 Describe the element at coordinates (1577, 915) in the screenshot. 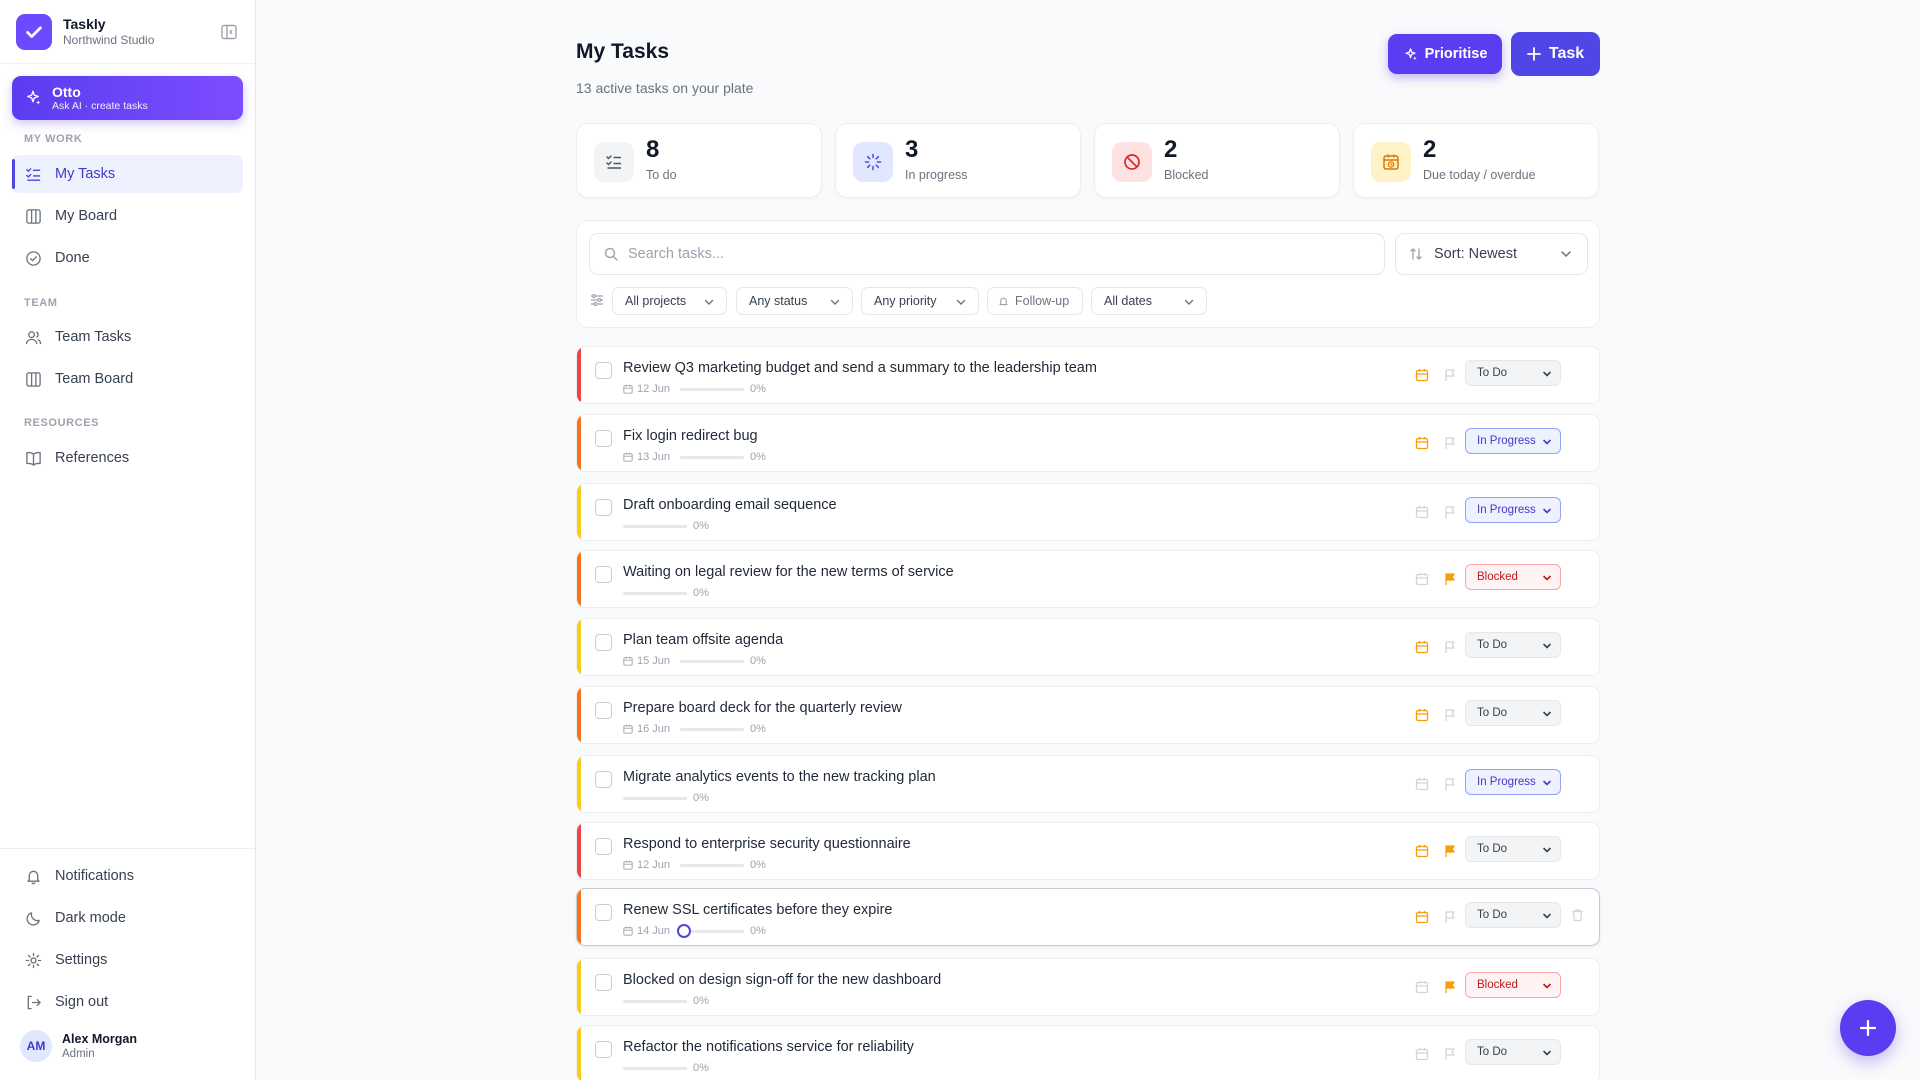

I see `trash-icon` at that location.